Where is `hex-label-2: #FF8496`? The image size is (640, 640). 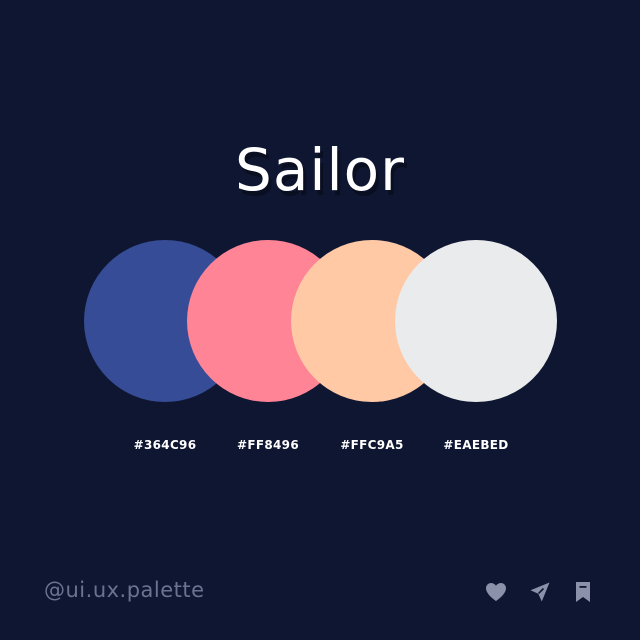
hex-label-2: #FF8496 is located at coordinates (268, 445).